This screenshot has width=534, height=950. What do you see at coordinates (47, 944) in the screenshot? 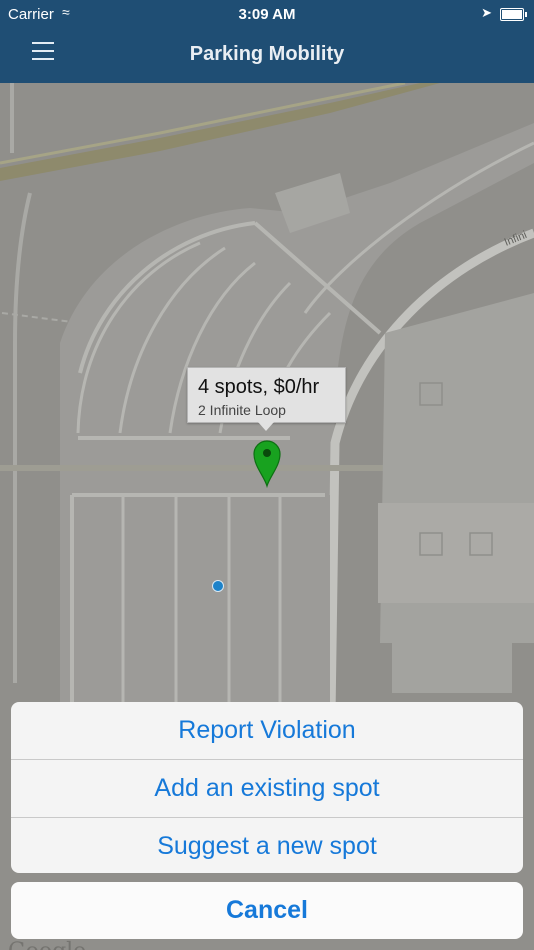
I see `map-attribution: Google` at bounding box center [47, 944].